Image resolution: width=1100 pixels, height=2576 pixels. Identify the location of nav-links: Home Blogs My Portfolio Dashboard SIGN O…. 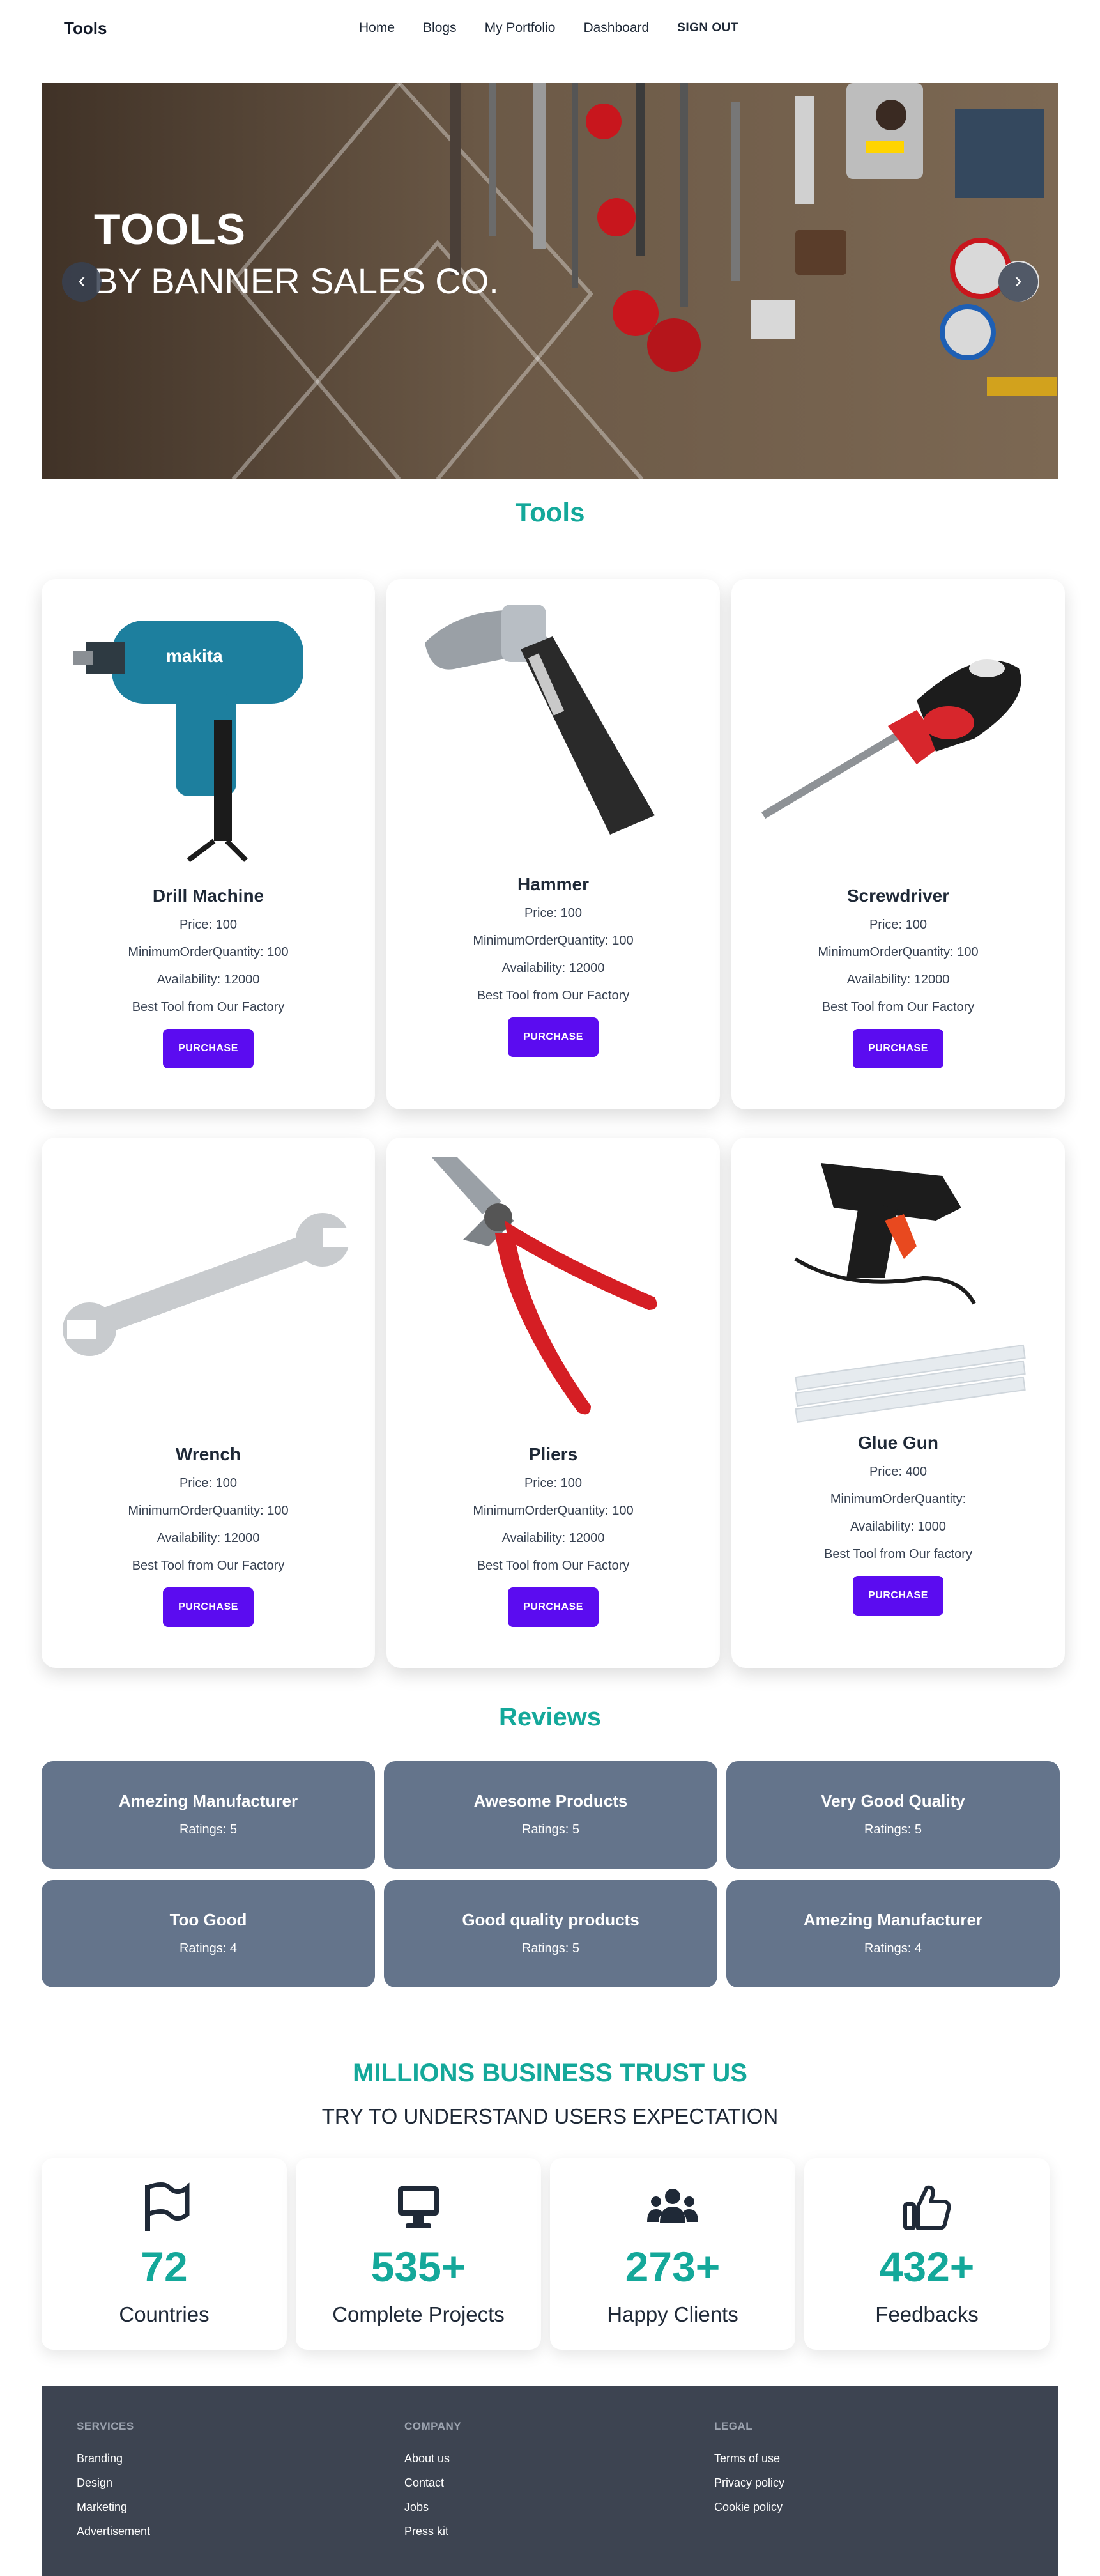
(548, 28).